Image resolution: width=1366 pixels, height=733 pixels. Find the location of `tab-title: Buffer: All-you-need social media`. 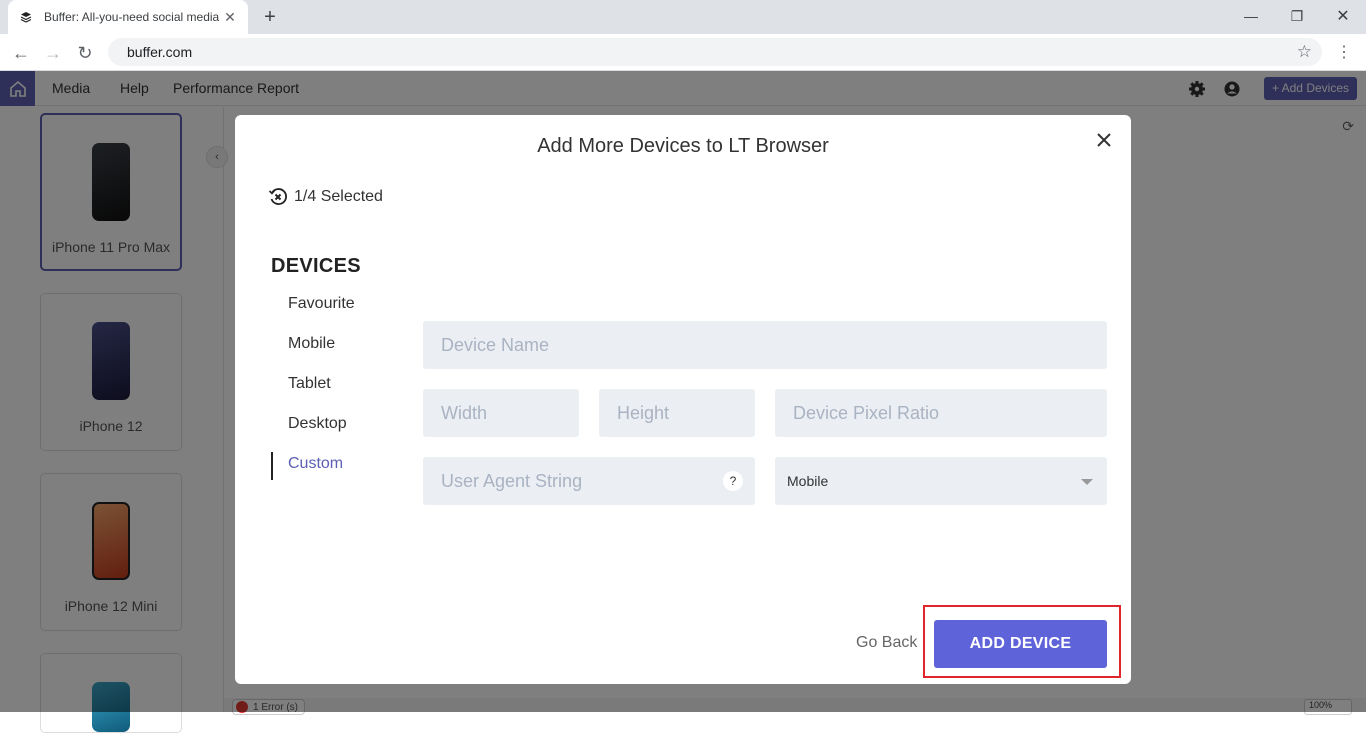

tab-title: Buffer: All-you-need social media is located at coordinates (132, 17).